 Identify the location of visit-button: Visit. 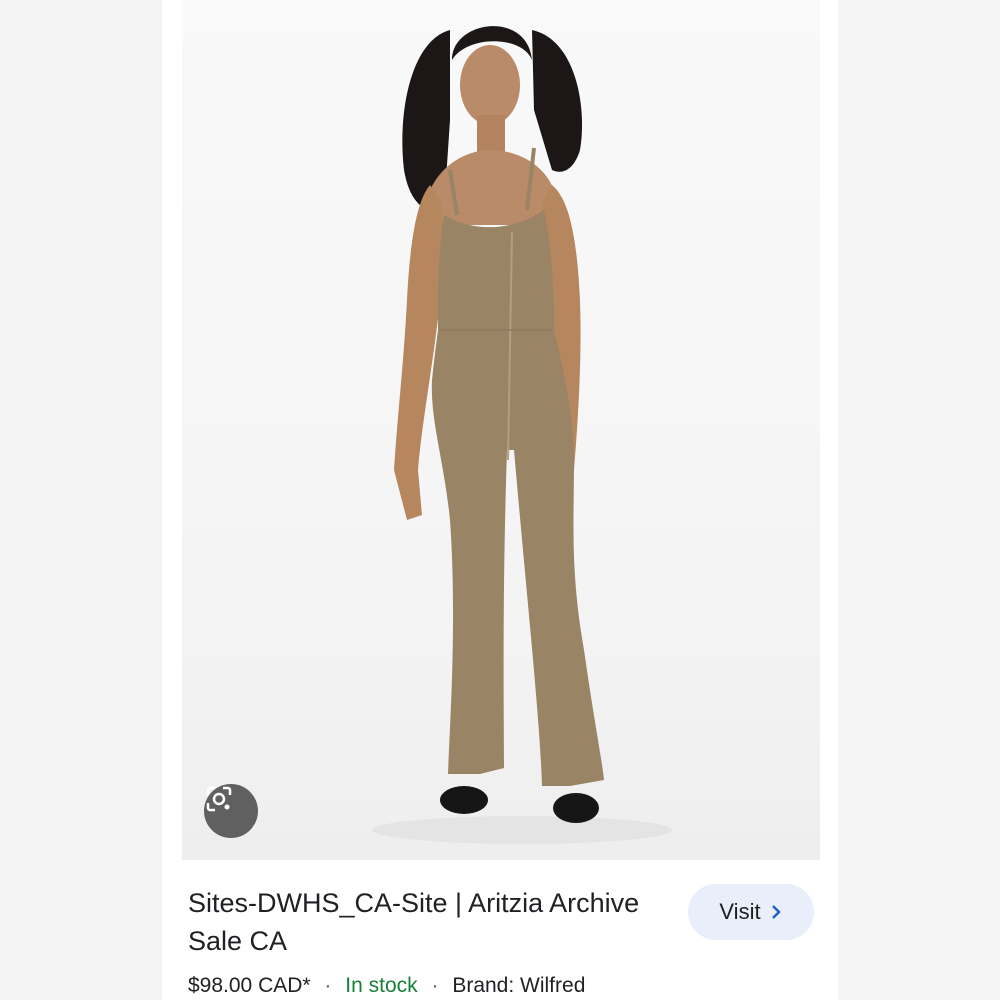
(751, 912).